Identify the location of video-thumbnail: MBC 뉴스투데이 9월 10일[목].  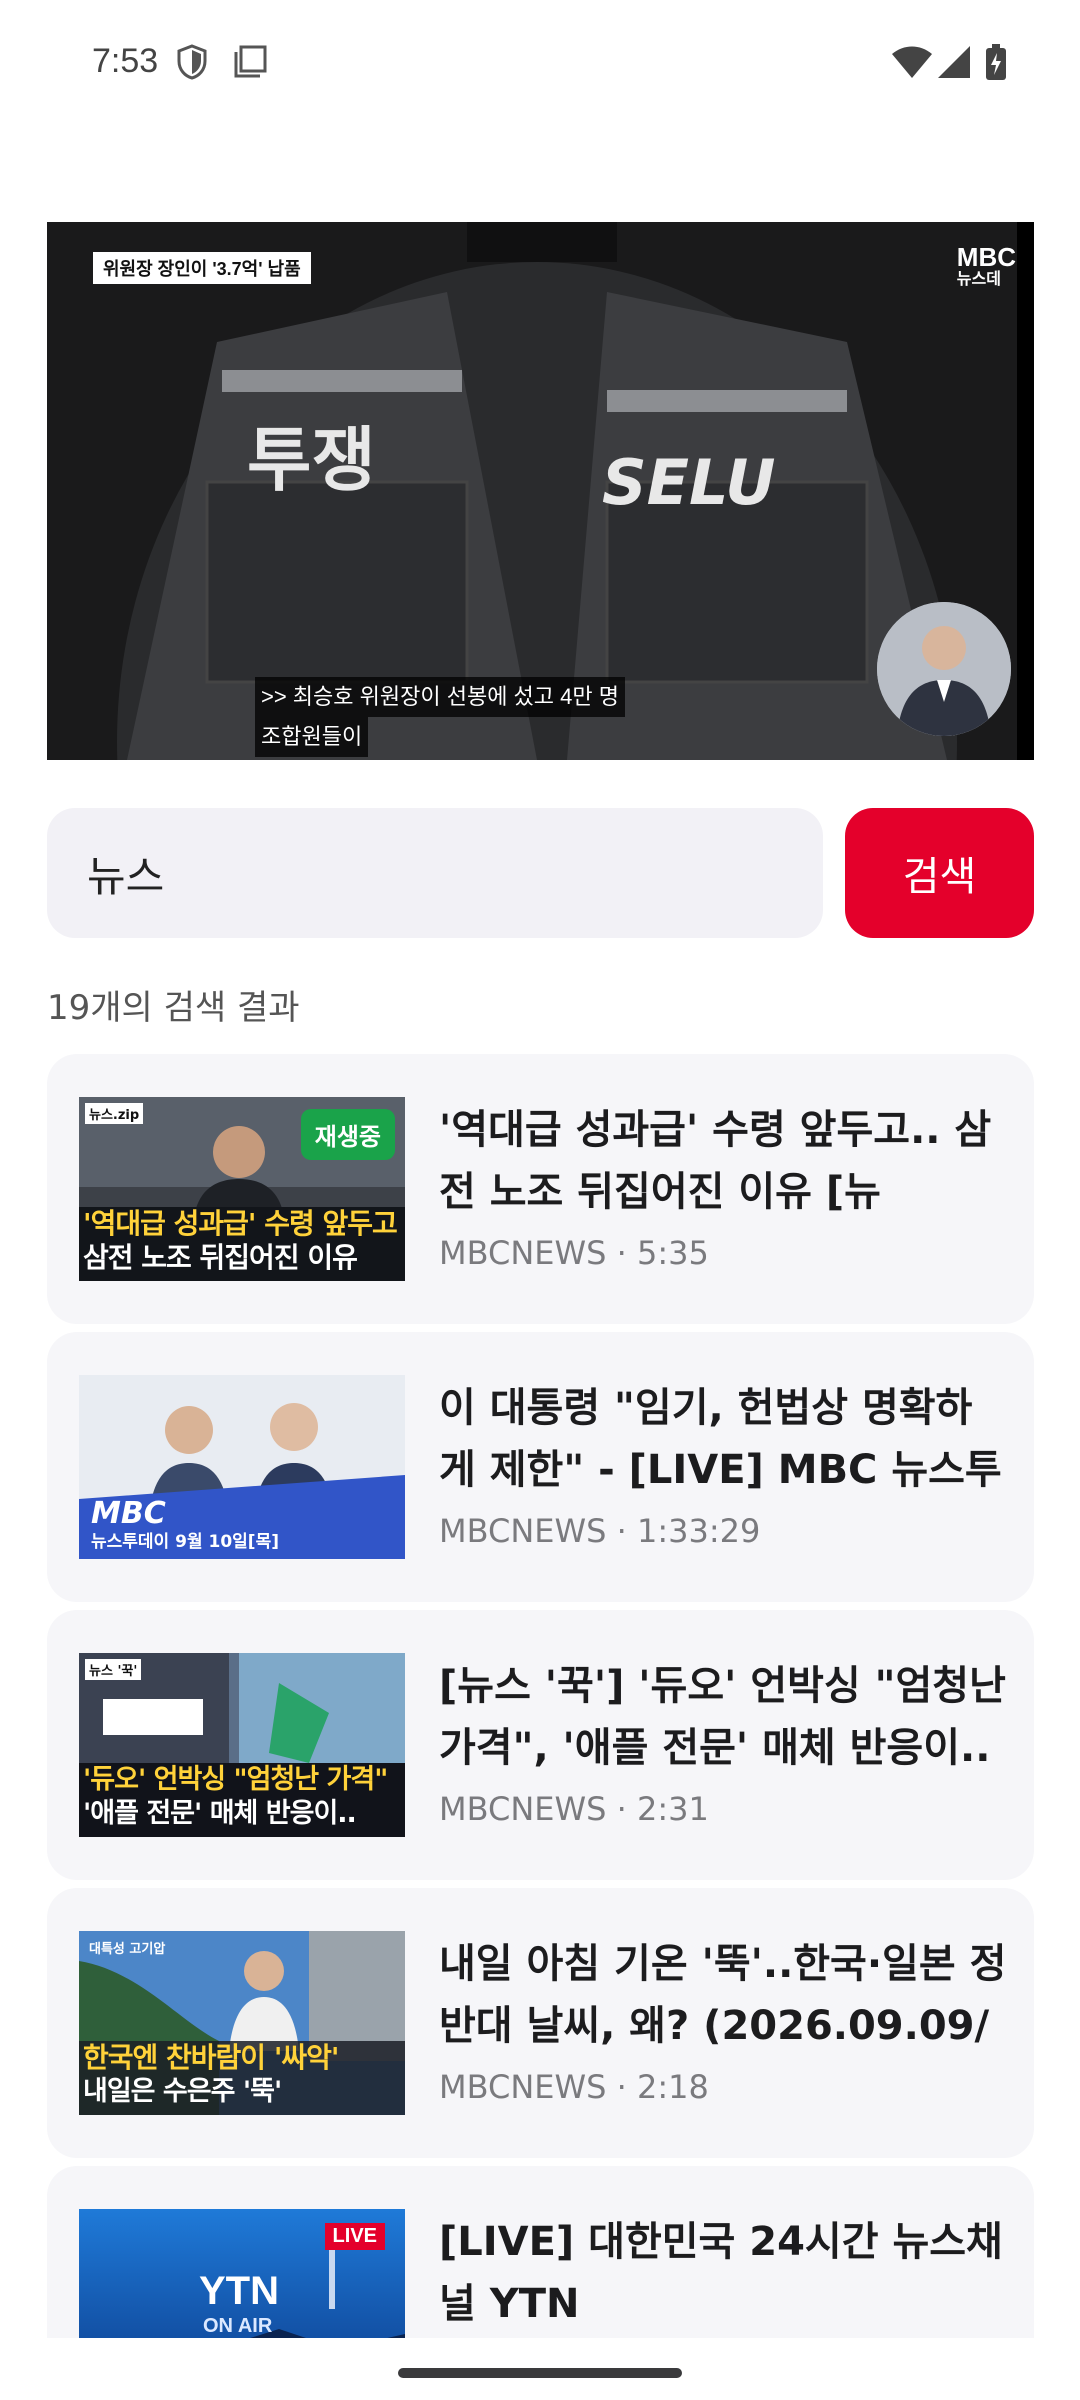
(242, 1467).